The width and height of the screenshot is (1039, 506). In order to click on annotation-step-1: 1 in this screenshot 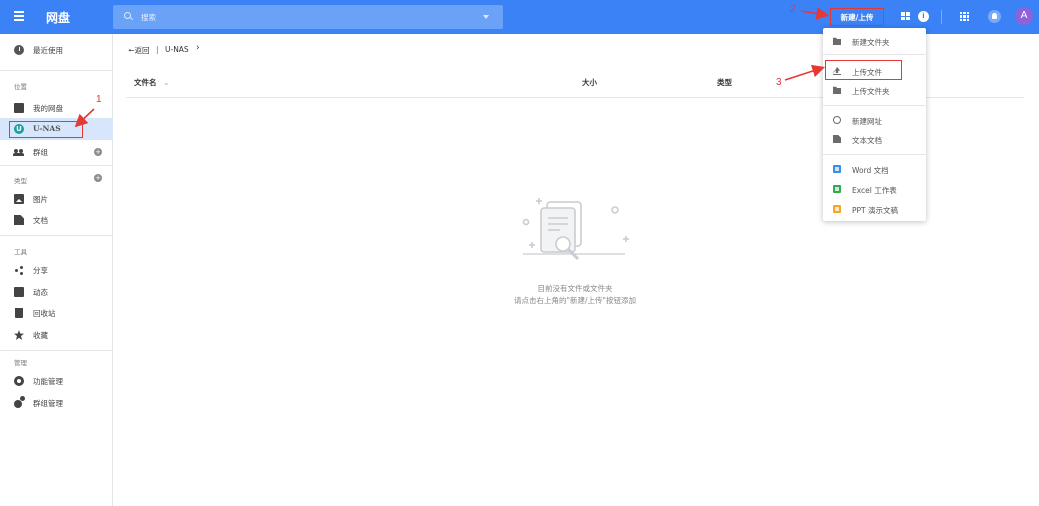, I will do `click(99, 99)`.